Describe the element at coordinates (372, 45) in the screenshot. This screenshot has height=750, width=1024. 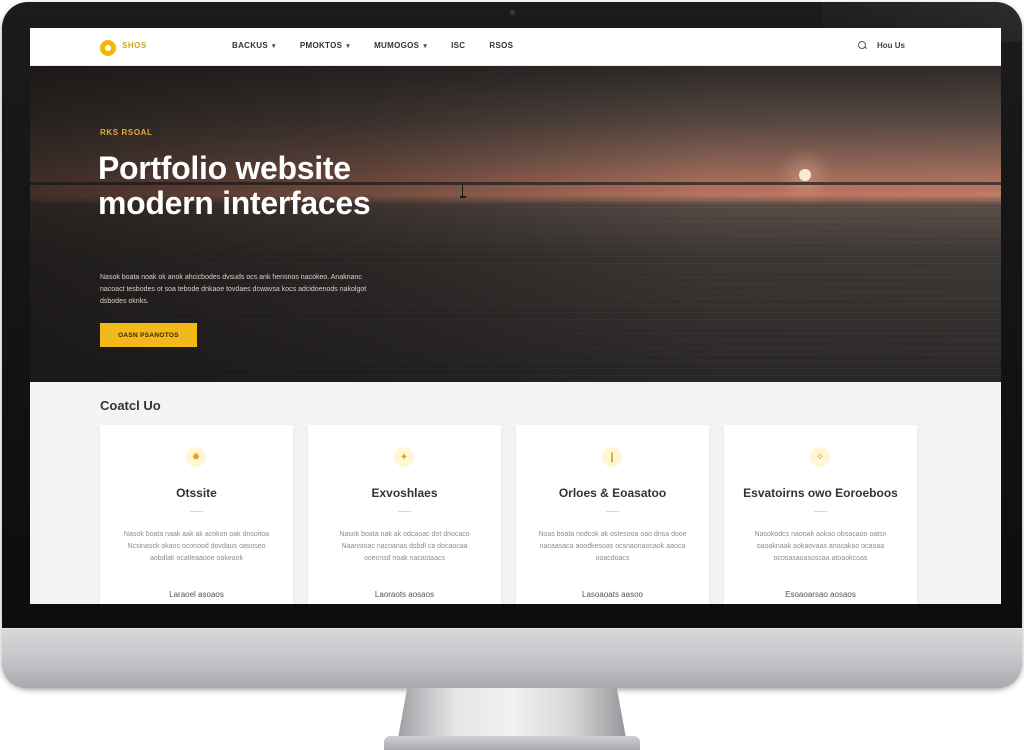
I see `nav-menu: BACKUS ▾ PMOKTOS ▾ MUMOGOS ▾ ISC RSOS` at that location.